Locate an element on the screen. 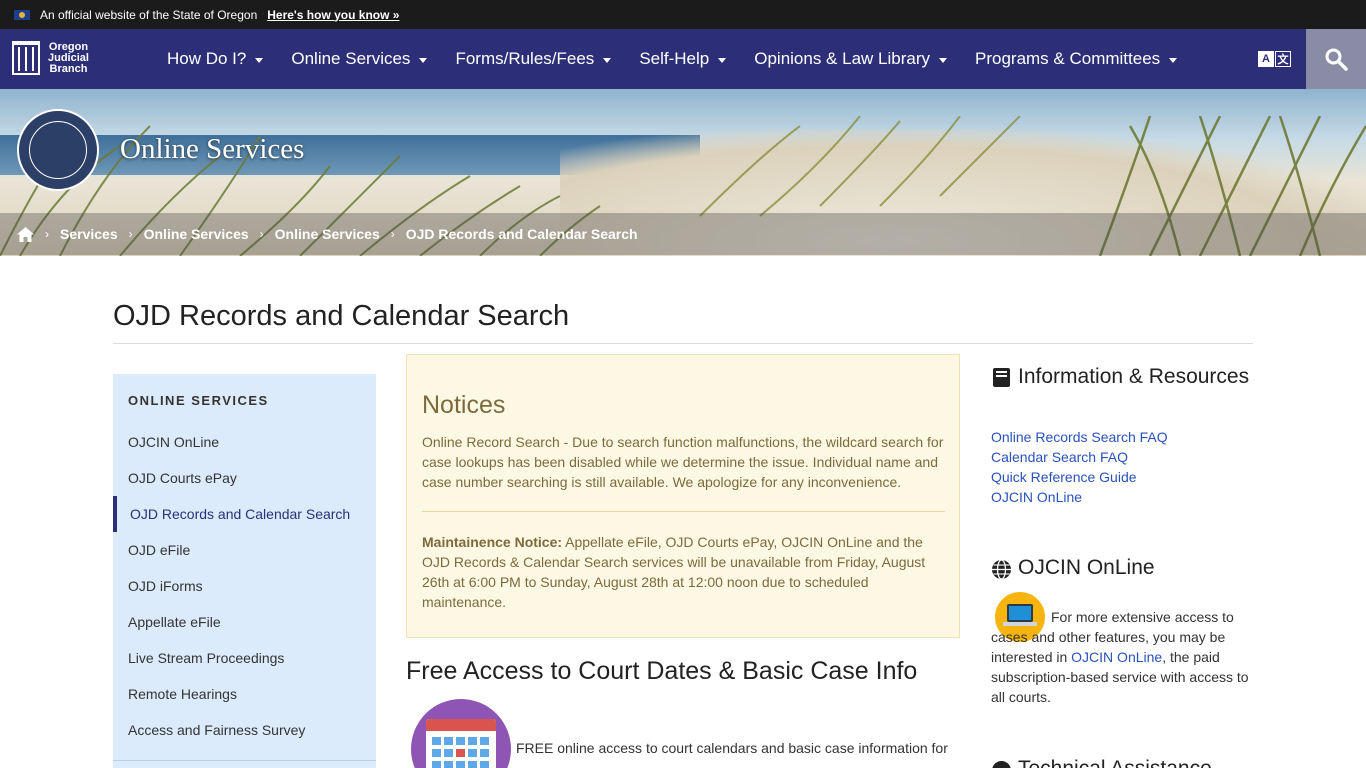  ojb-logo: Oregon Judicial Branch is located at coordinates (50, 58).